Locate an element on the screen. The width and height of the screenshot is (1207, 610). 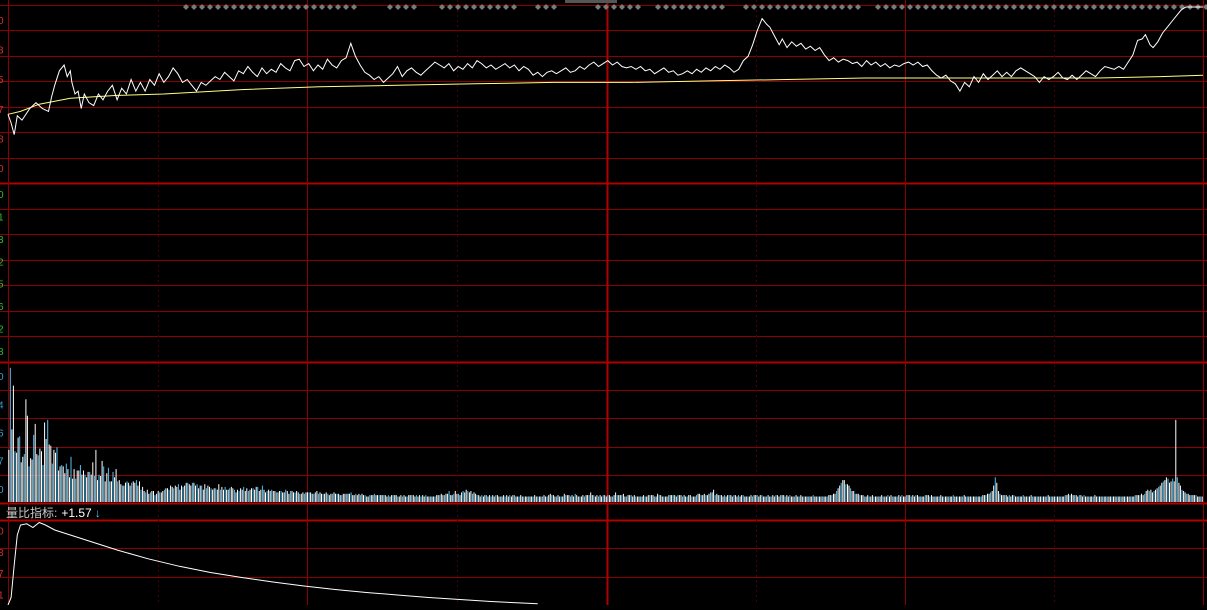
indicator-tick-label: 1 is located at coordinates (2, 595).